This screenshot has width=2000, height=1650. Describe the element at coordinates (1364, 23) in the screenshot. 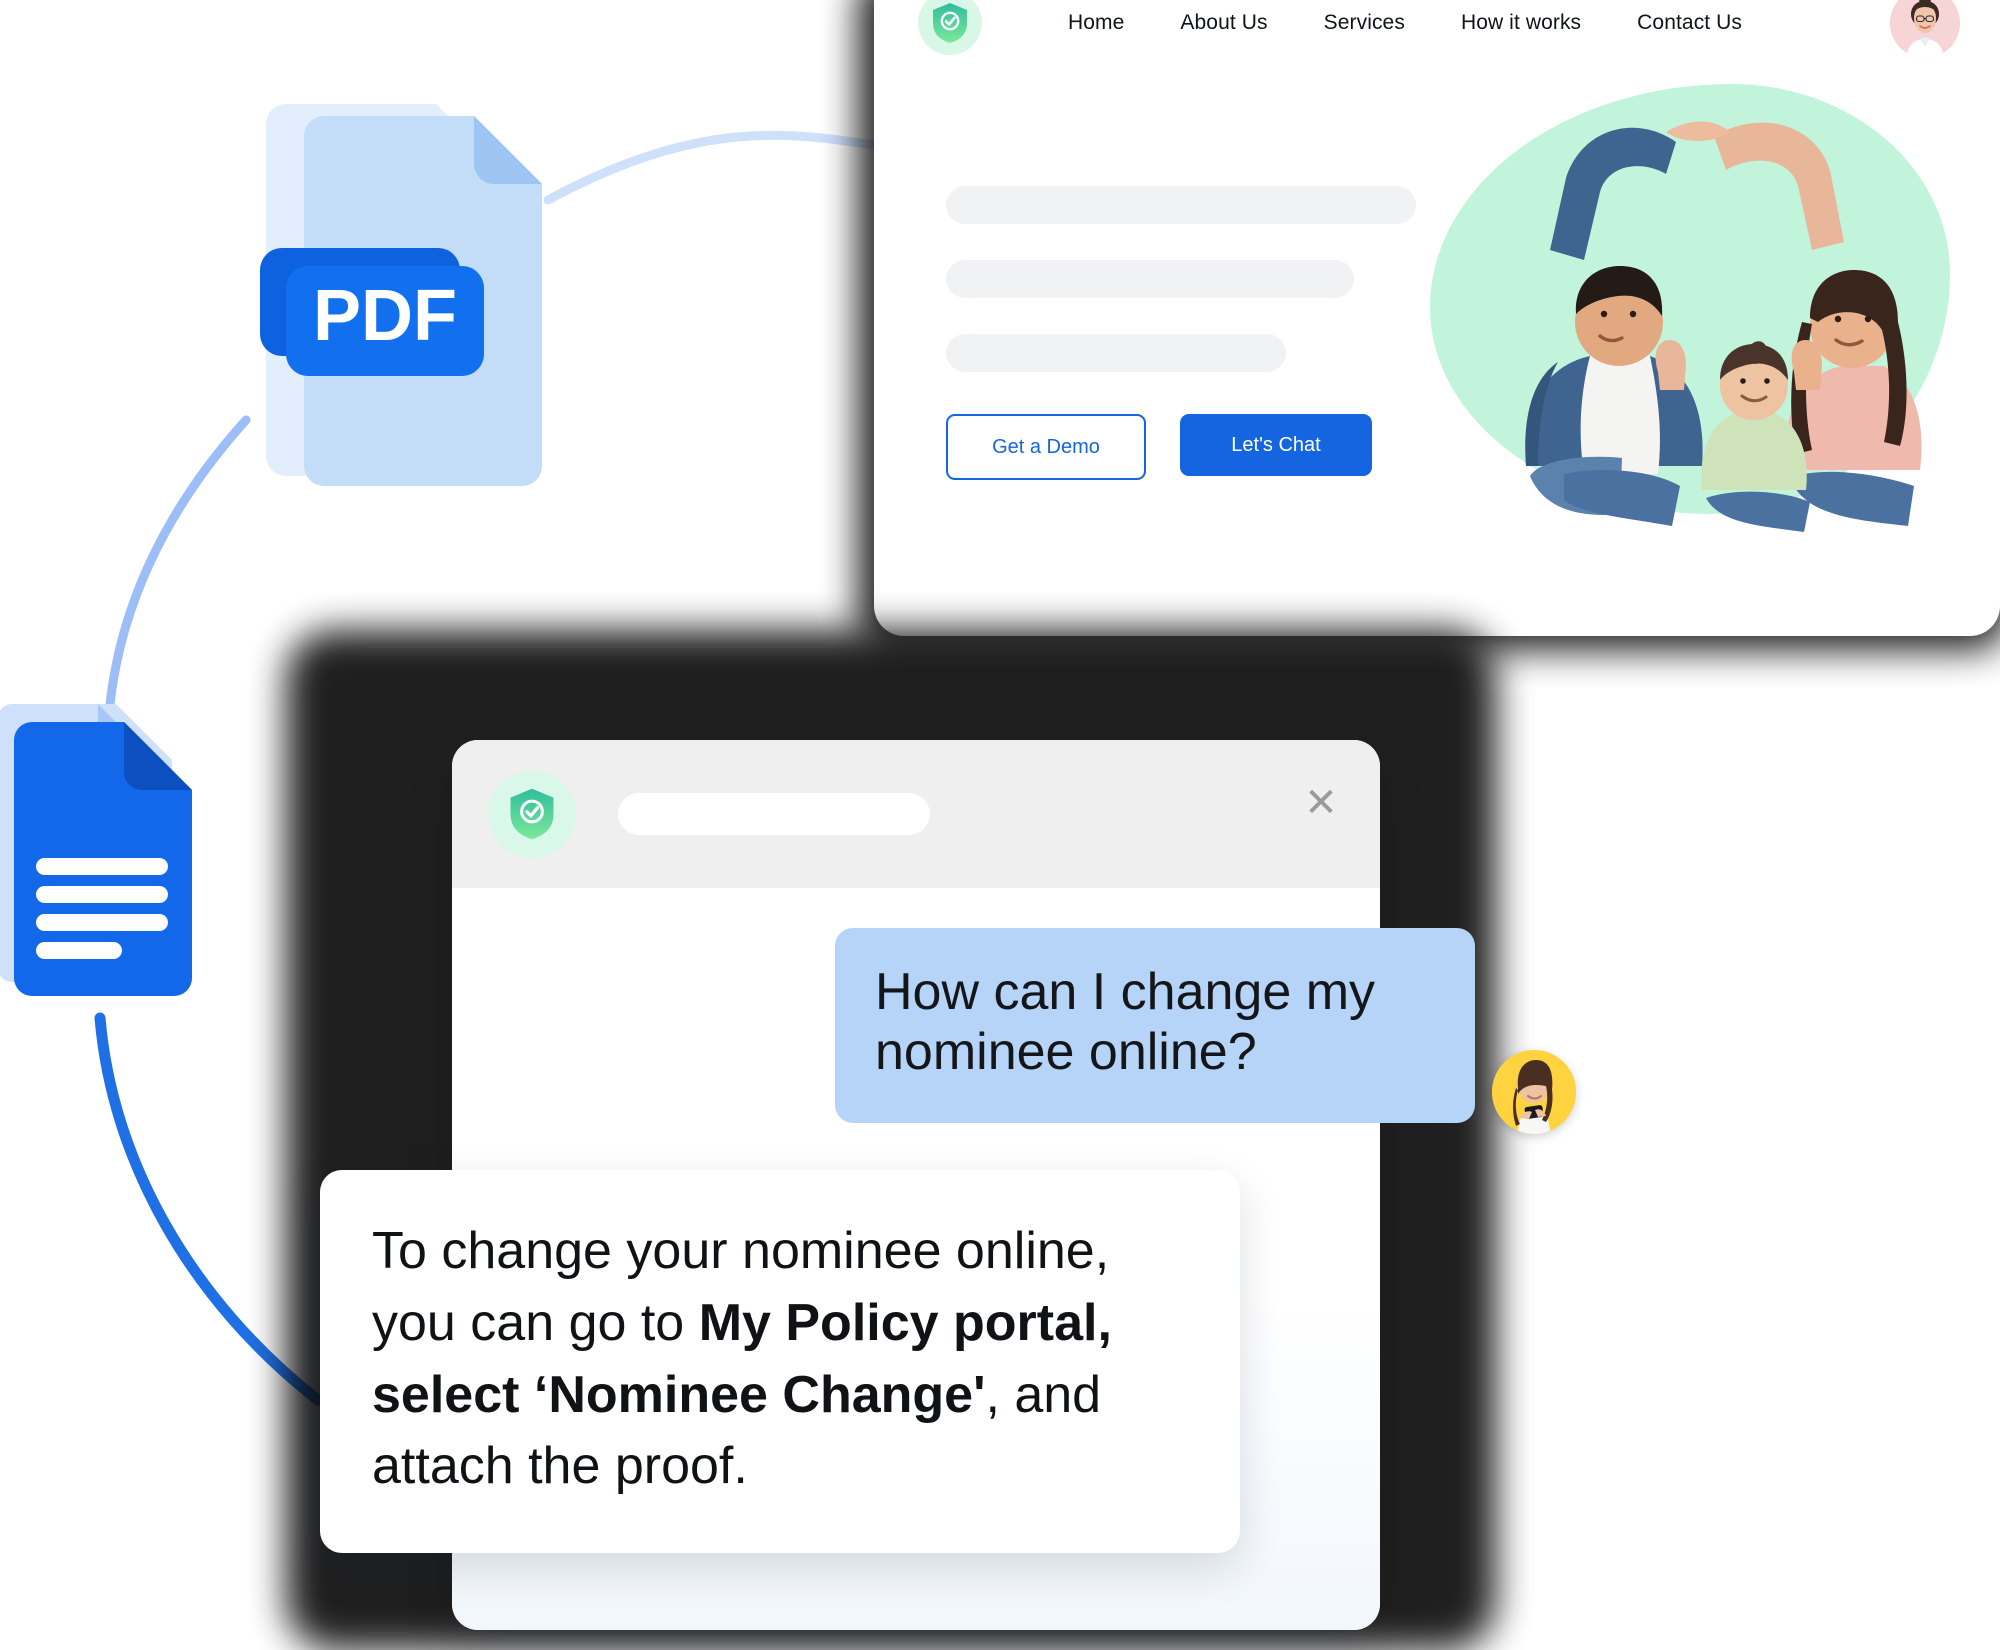

I see `nav-item-services: Services` at that location.